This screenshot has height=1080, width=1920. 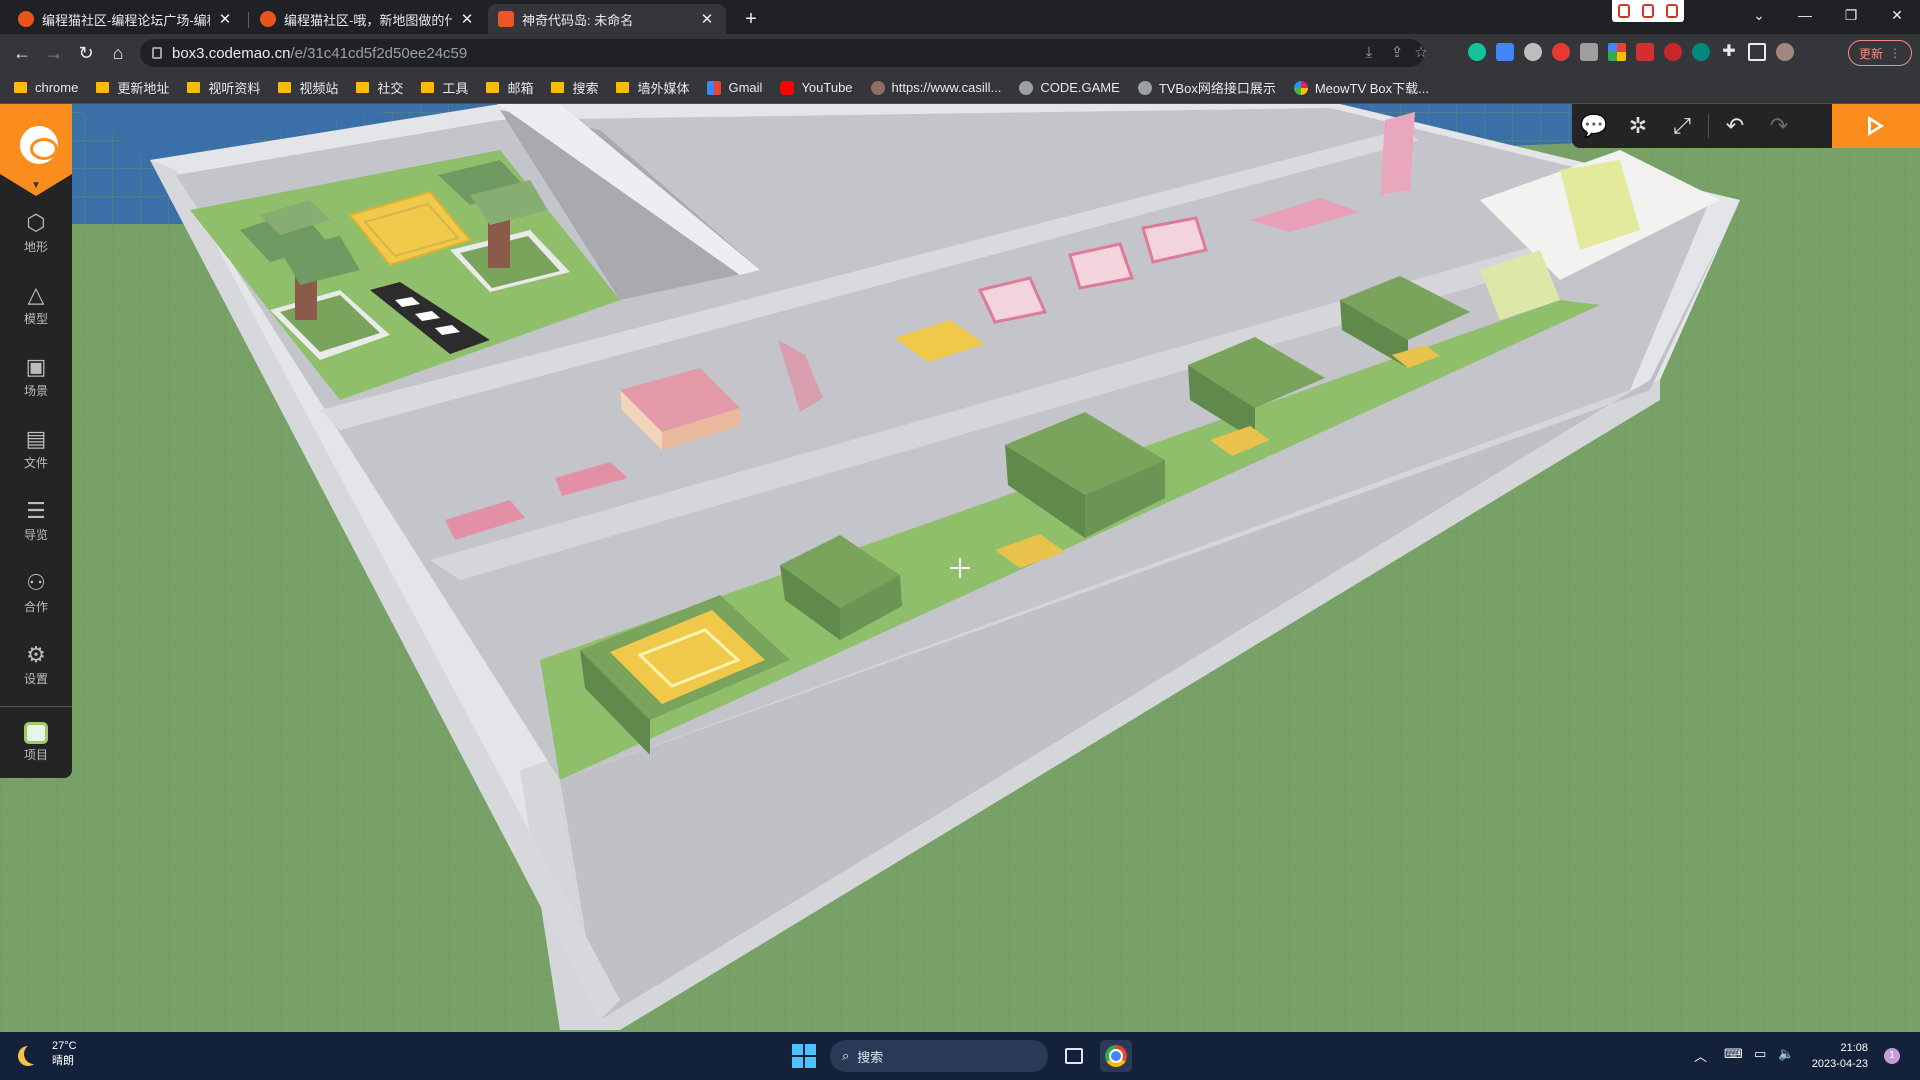 What do you see at coordinates (36, 304) in the screenshot?
I see `sidebar-item-model: △ 模型` at bounding box center [36, 304].